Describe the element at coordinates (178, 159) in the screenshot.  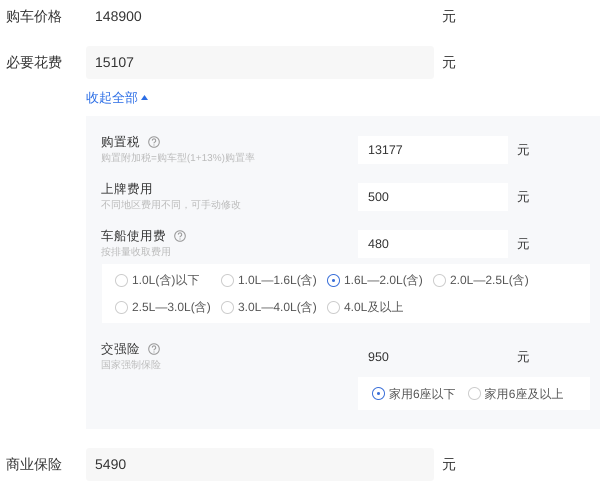
I see `fee-hint: 购置附加税=购车型(1+13%)购置率` at that location.